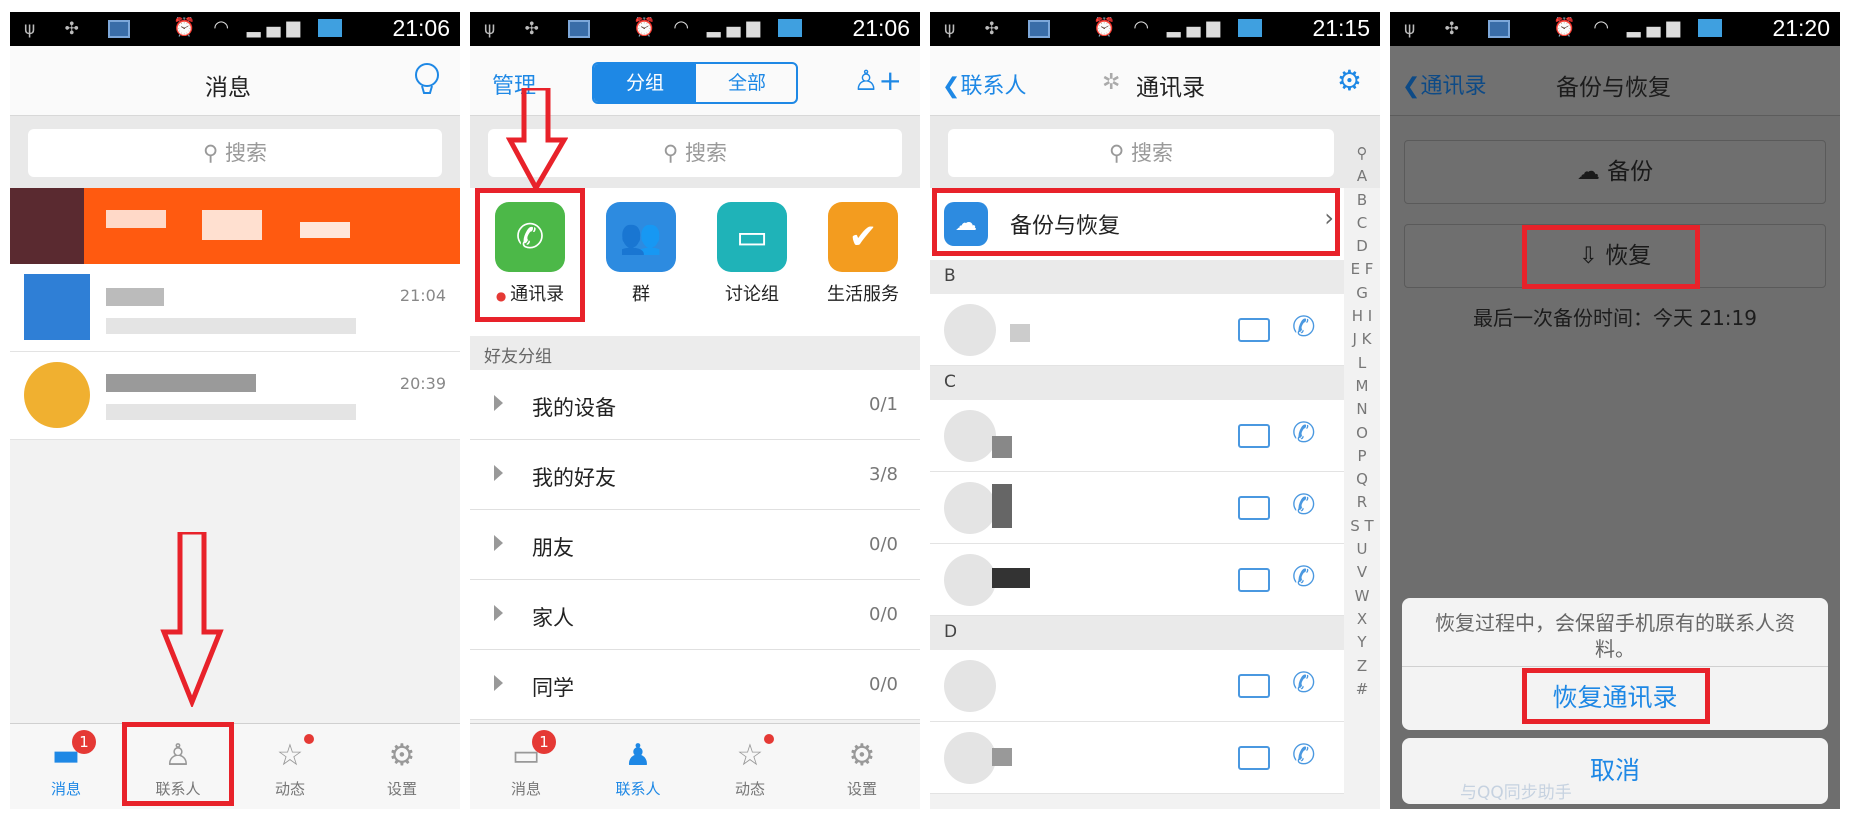  Describe the element at coordinates (228, 88) in the screenshot. I see `page-title: 消息` at that location.